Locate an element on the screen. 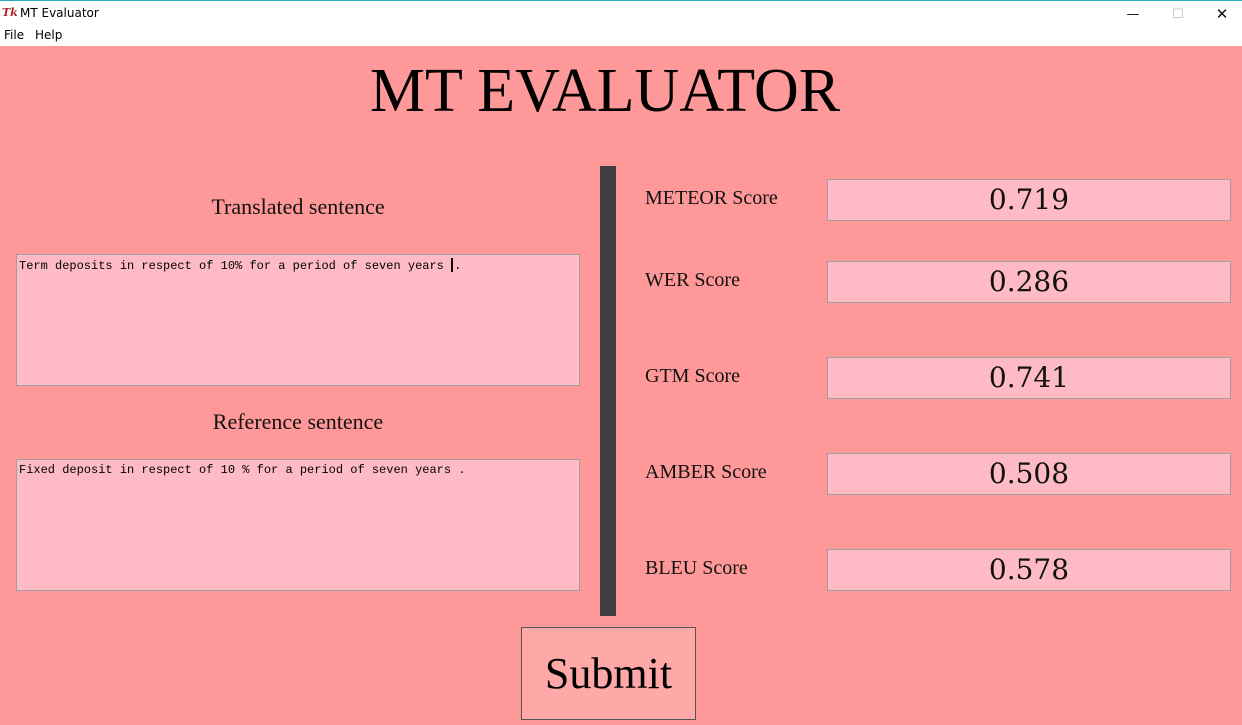 This screenshot has height=725, width=1242. title-bar: Tk MT Evaluator — ☐ ✕ is located at coordinates (621, 13).